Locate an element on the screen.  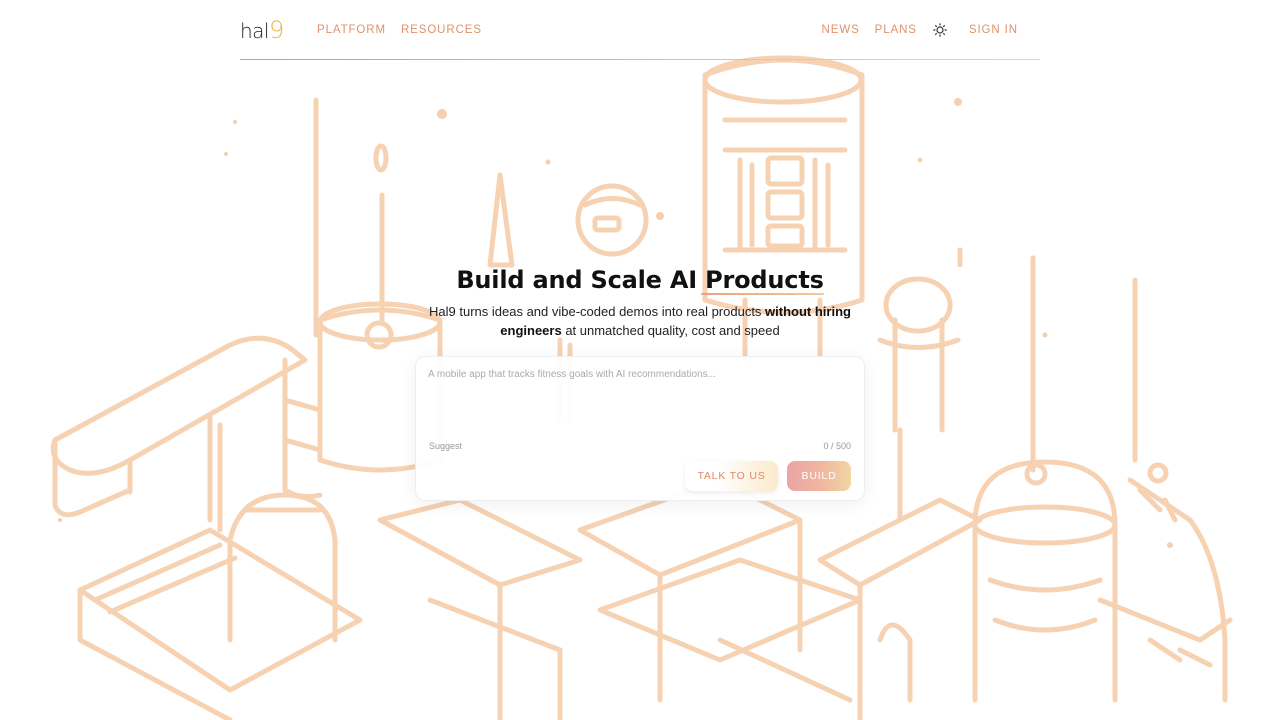
logo-accent: 9 is located at coordinates (276, 30).